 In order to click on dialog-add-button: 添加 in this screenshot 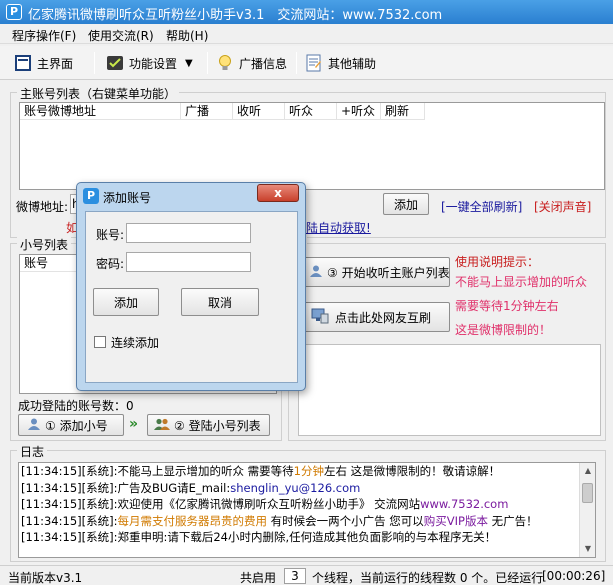, I will do `click(126, 302)`.